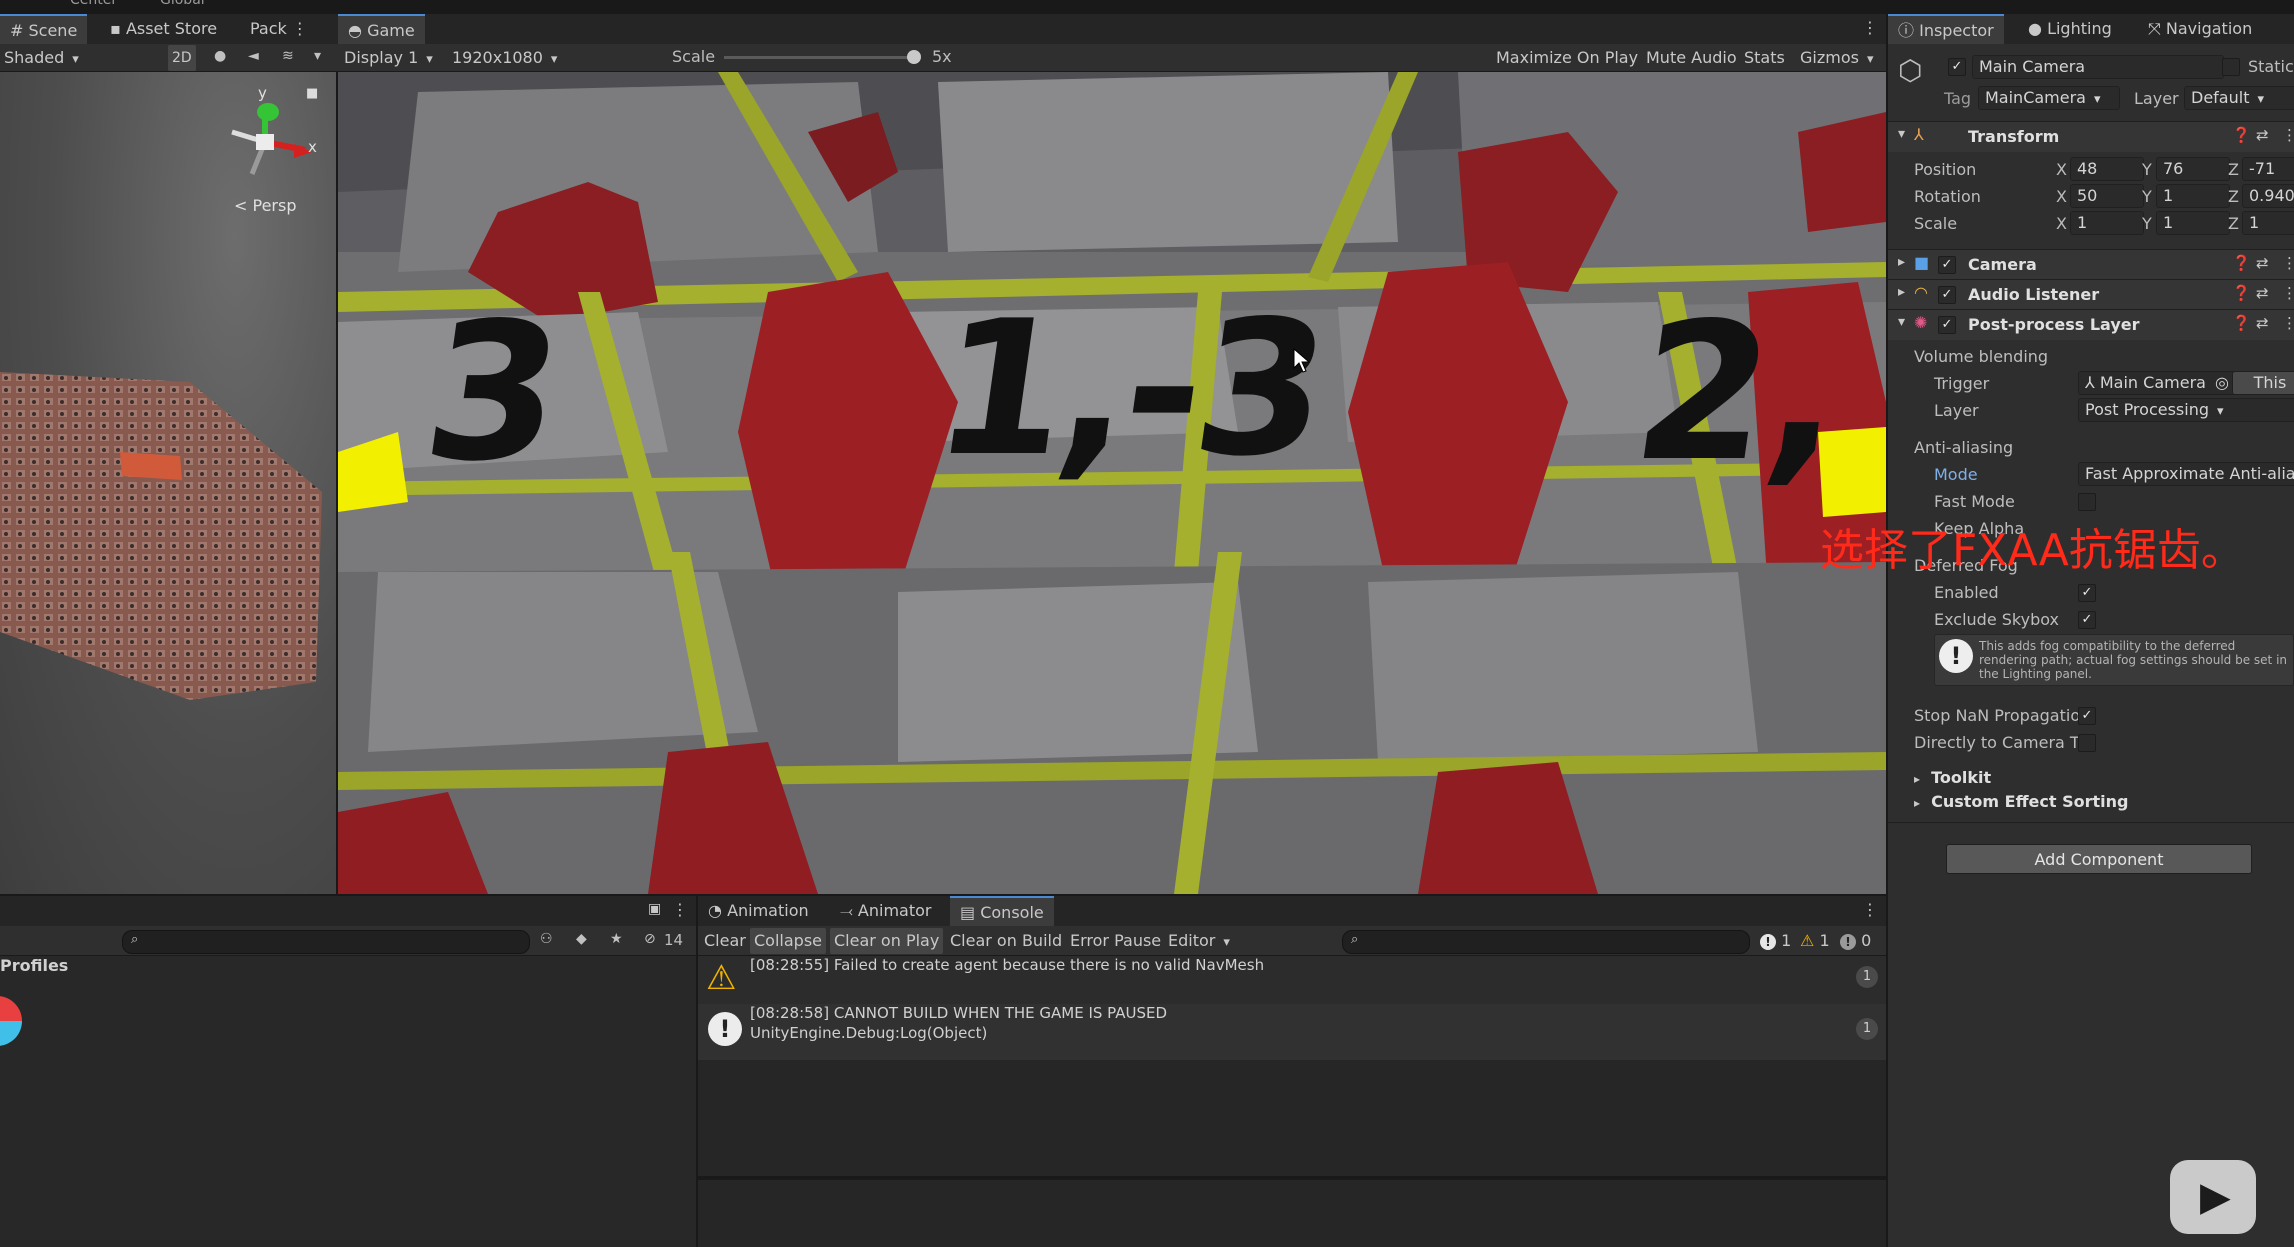 The width and height of the screenshot is (2294, 1247). I want to click on tab-asset-store: ▪ Asset Store, so click(163, 29).